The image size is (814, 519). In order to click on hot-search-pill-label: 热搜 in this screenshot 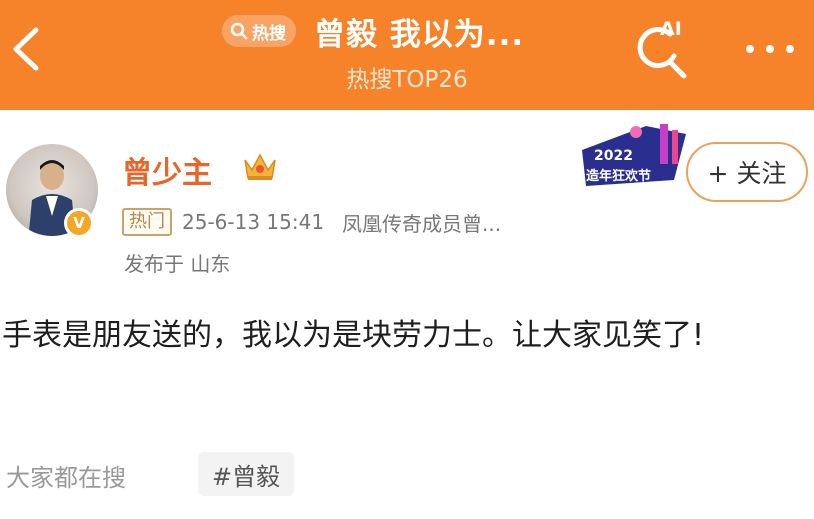, I will do `click(269, 33)`.